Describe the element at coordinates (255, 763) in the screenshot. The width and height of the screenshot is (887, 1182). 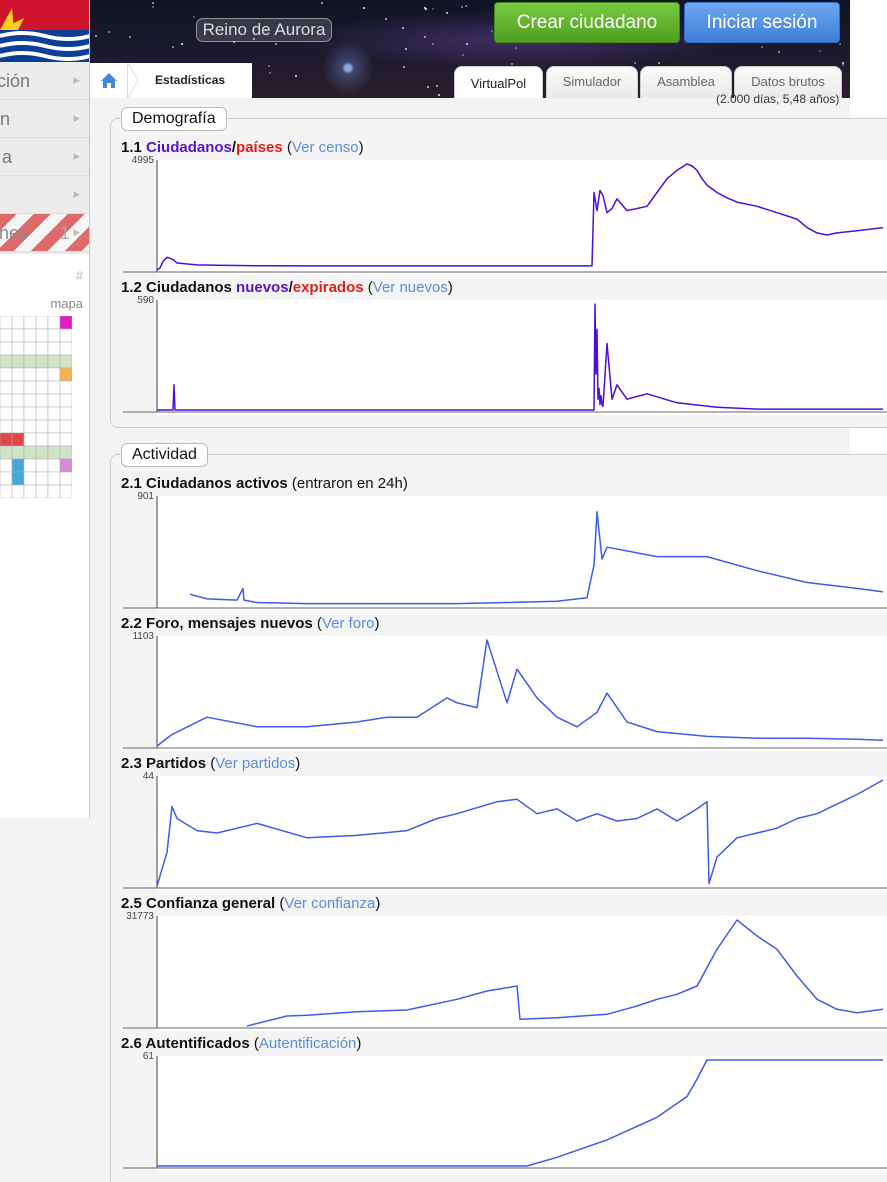
I see `ver-partidos-link: Ver partidos` at that location.